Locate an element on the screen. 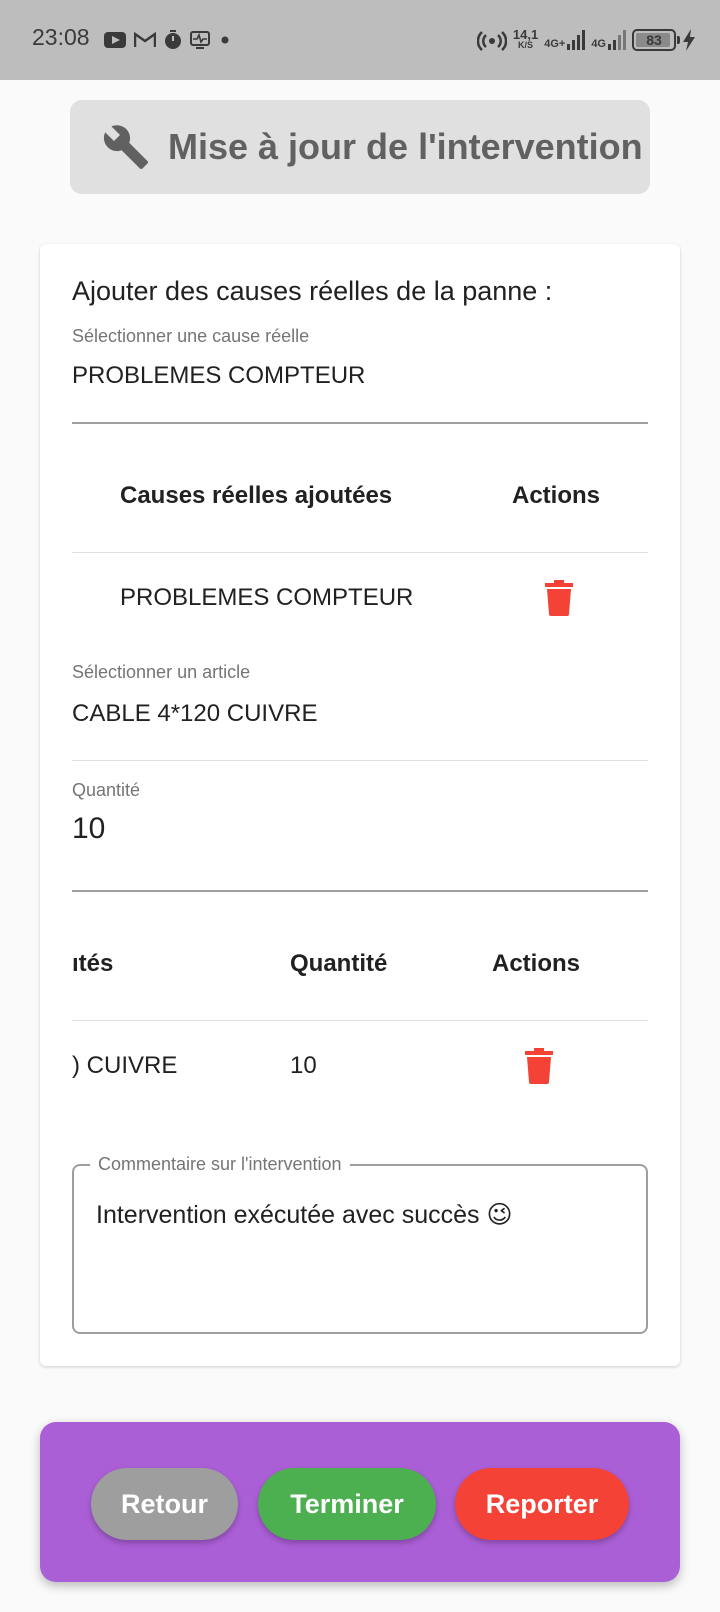 The height and width of the screenshot is (1612, 720). article-row-quantity: 10 is located at coordinates (303, 1065).